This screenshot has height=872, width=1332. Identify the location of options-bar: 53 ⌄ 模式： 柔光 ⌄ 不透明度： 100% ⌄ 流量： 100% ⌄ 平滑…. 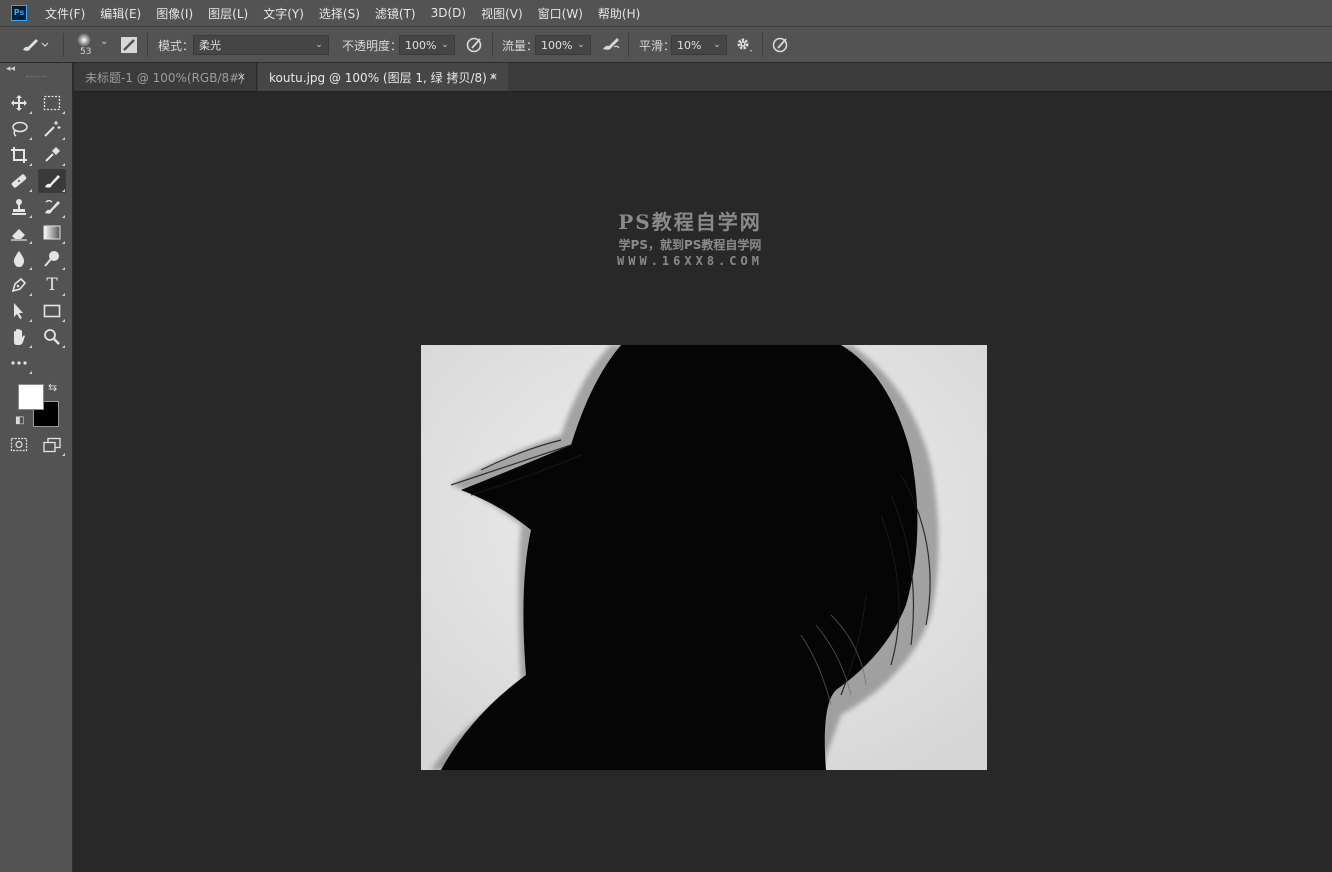
(666, 44).